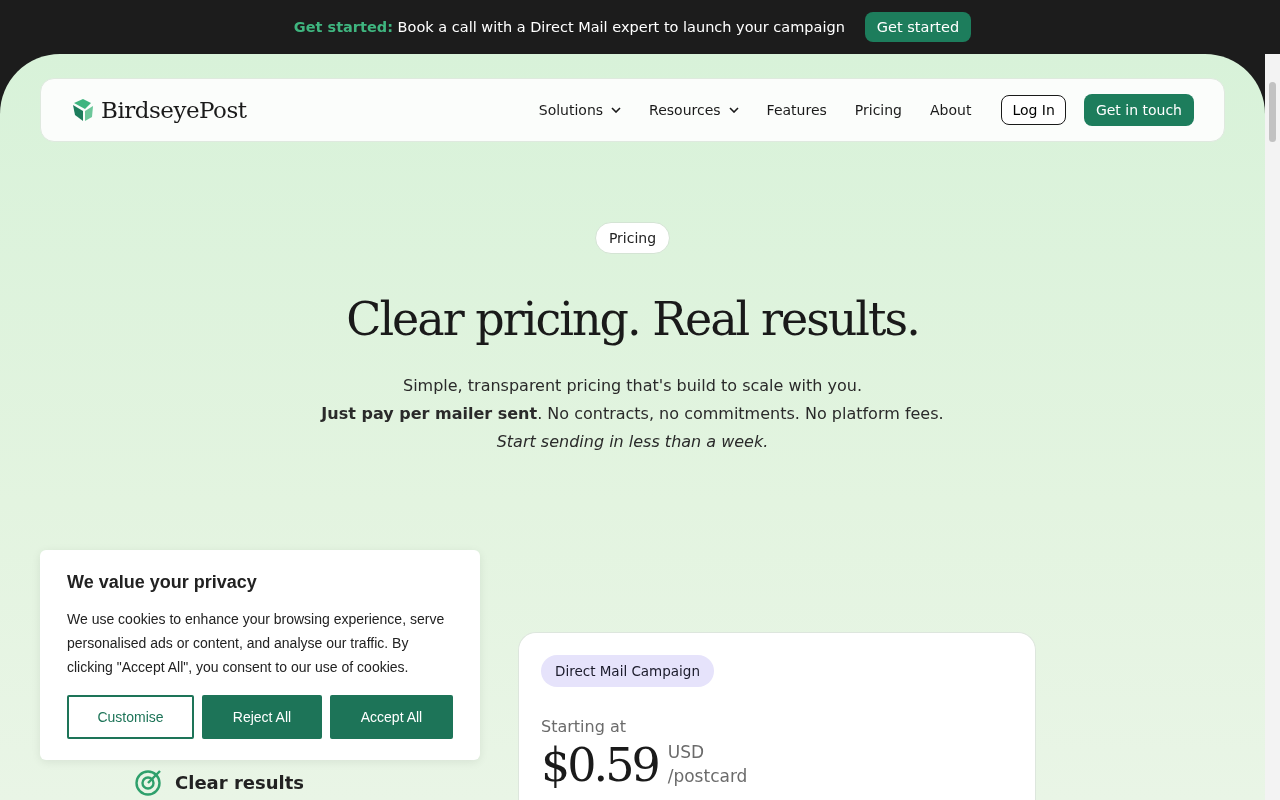 This screenshot has height=800, width=1280. I want to click on cookie-text: We use cookies to enhance your browsing experience, serve personalised ads or content, and analyse our traffic. By clicking "Accept All", you consent to our use of cookies., so click(256, 643).